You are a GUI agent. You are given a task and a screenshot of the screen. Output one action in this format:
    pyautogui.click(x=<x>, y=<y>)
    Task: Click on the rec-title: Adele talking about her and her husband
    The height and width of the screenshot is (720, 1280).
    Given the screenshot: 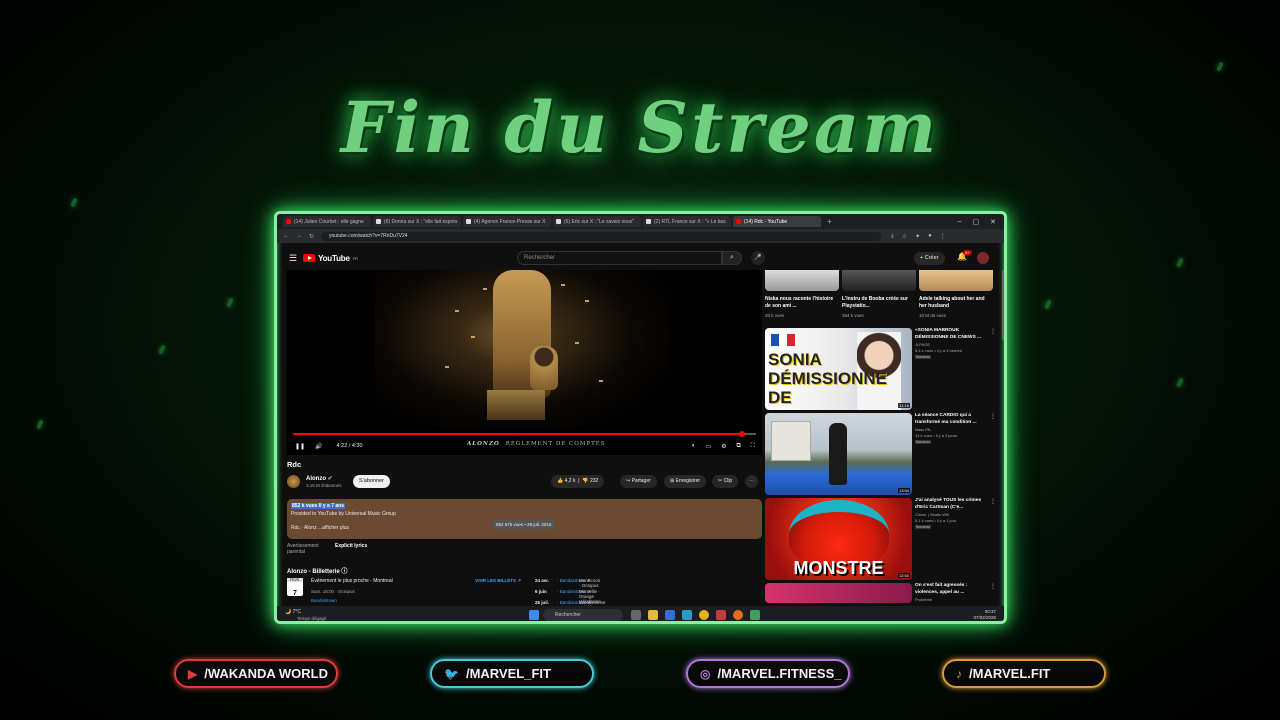 What is the action you would take?
    pyautogui.click(x=956, y=303)
    